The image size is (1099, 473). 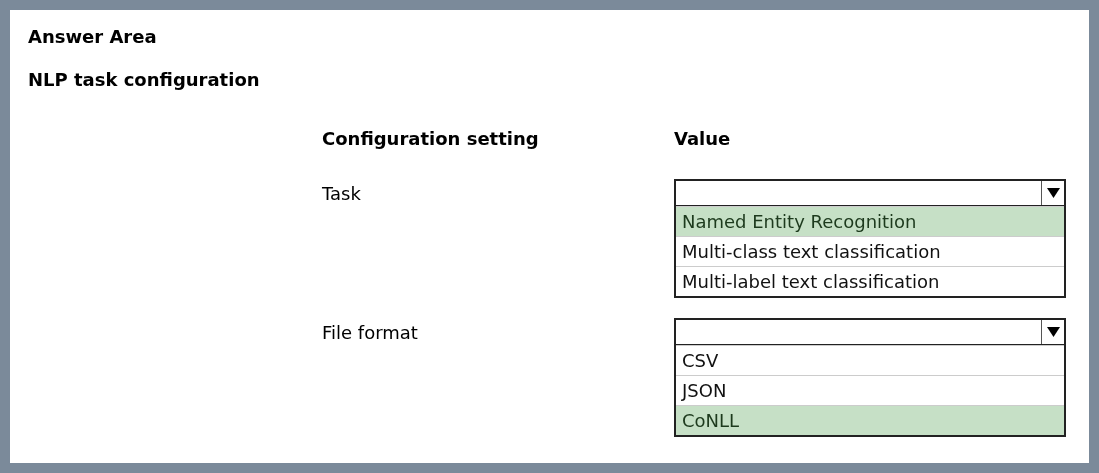 What do you see at coordinates (370, 333) in the screenshot?
I see `setting-label: File format` at bounding box center [370, 333].